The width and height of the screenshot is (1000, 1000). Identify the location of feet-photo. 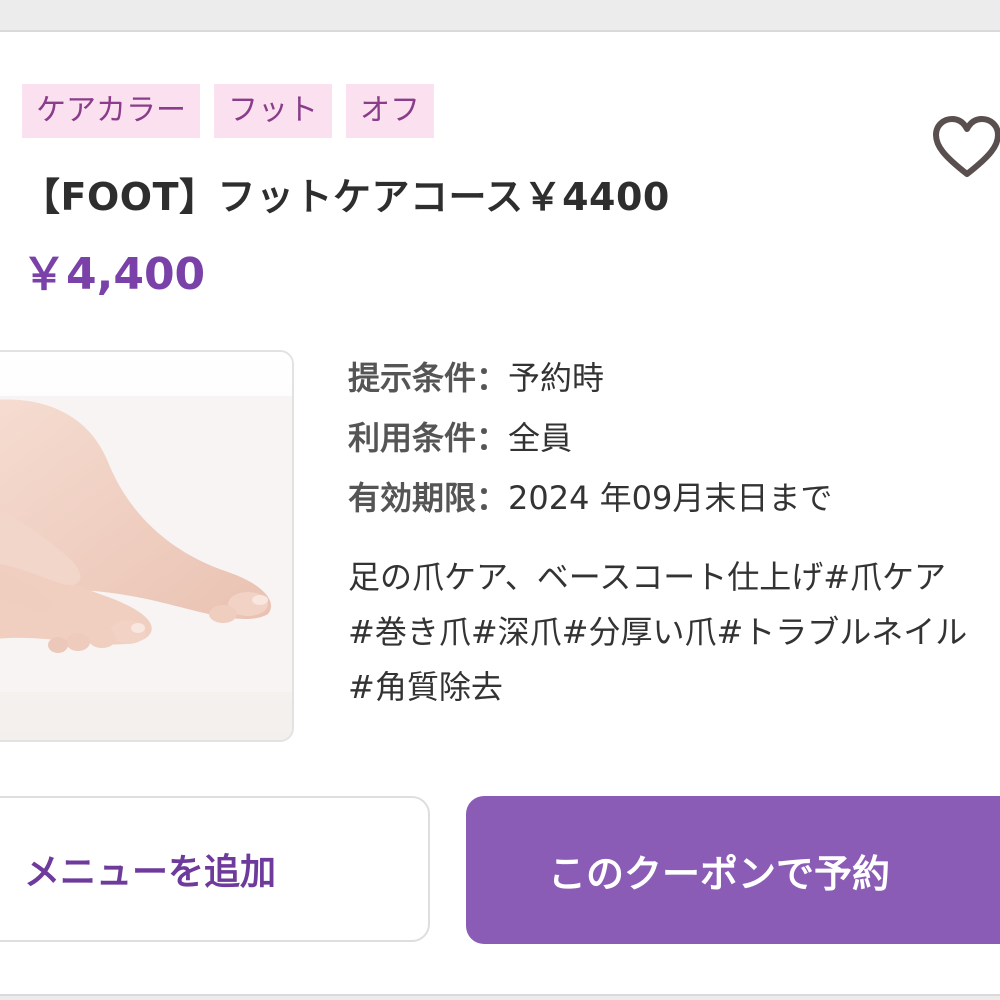
(147, 546).